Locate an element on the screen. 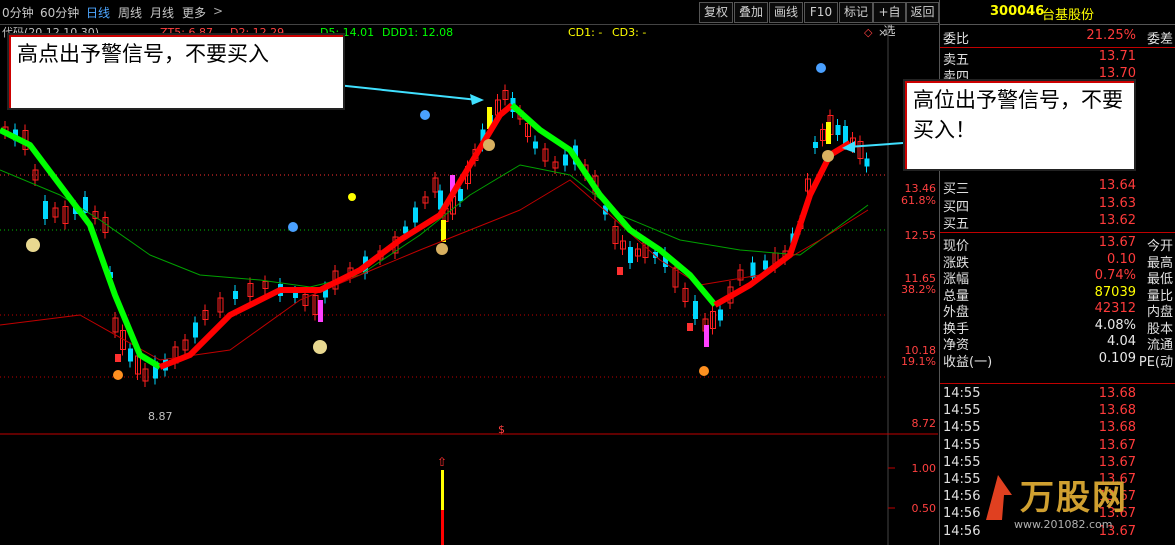 This screenshot has height=545, width=1175. bid-price: 13.63 is located at coordinates (1117, 203).